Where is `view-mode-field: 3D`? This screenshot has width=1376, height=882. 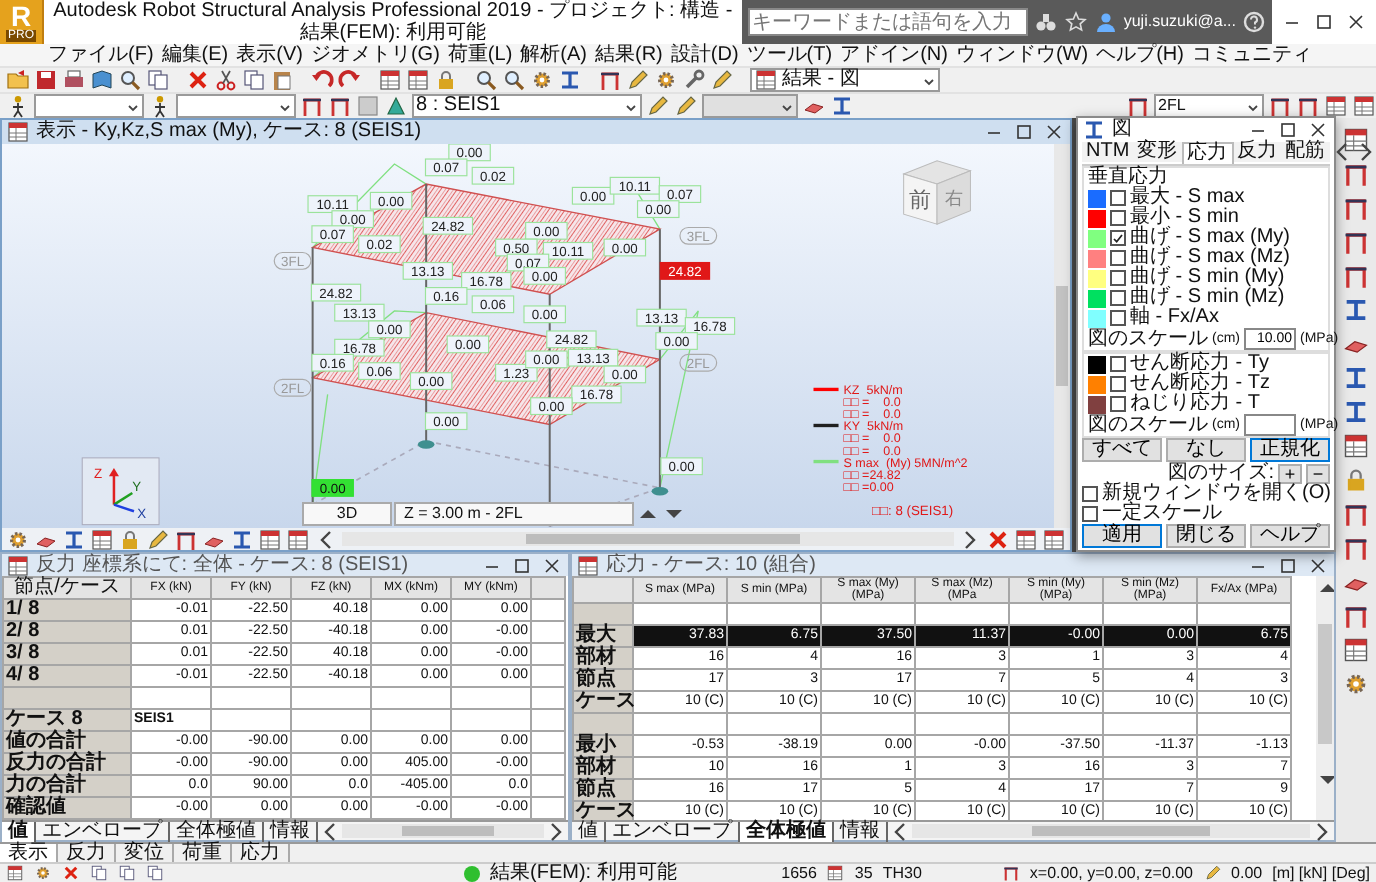
view-mode-field: 3D is located at coordinates (347, 514).